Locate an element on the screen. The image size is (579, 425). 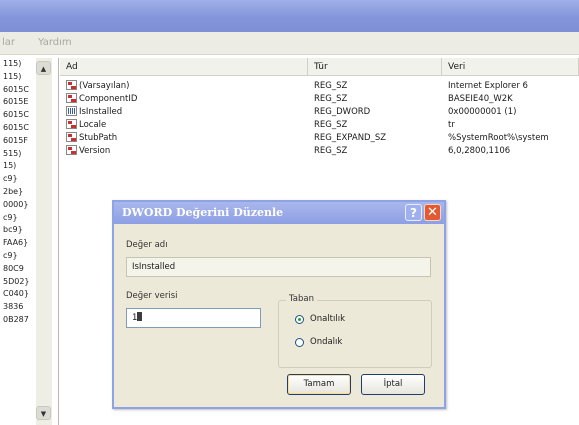
value-row: StubPath REG_EXPAND_SZ %SystemRoot%\system is located at coordinates (319, 138).